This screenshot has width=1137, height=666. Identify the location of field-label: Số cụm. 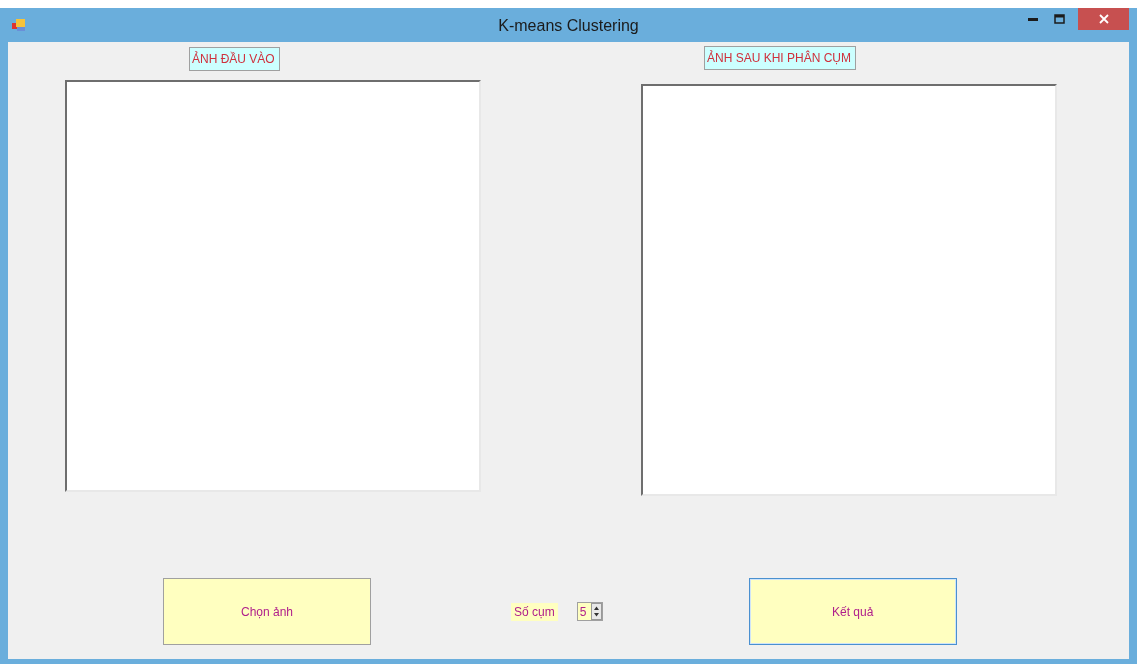
(534, 611).